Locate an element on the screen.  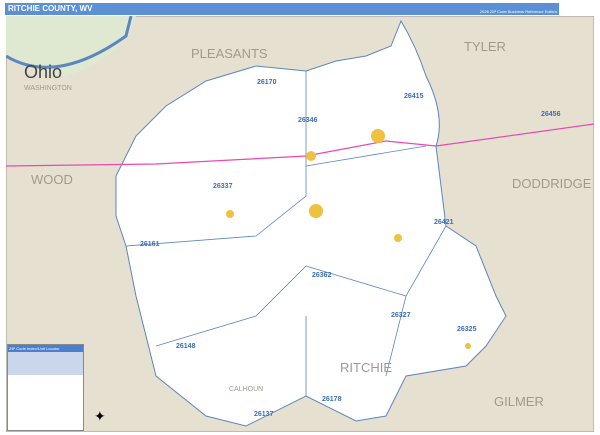
county-label: WOOD is located at coordinates (52, 179).